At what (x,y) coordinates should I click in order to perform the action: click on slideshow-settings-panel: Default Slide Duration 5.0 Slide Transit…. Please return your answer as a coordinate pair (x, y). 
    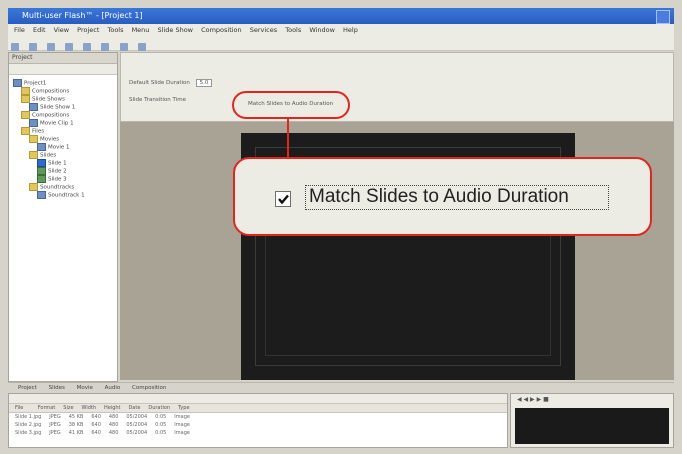
    Looking at the image, I should click on (397, 87).